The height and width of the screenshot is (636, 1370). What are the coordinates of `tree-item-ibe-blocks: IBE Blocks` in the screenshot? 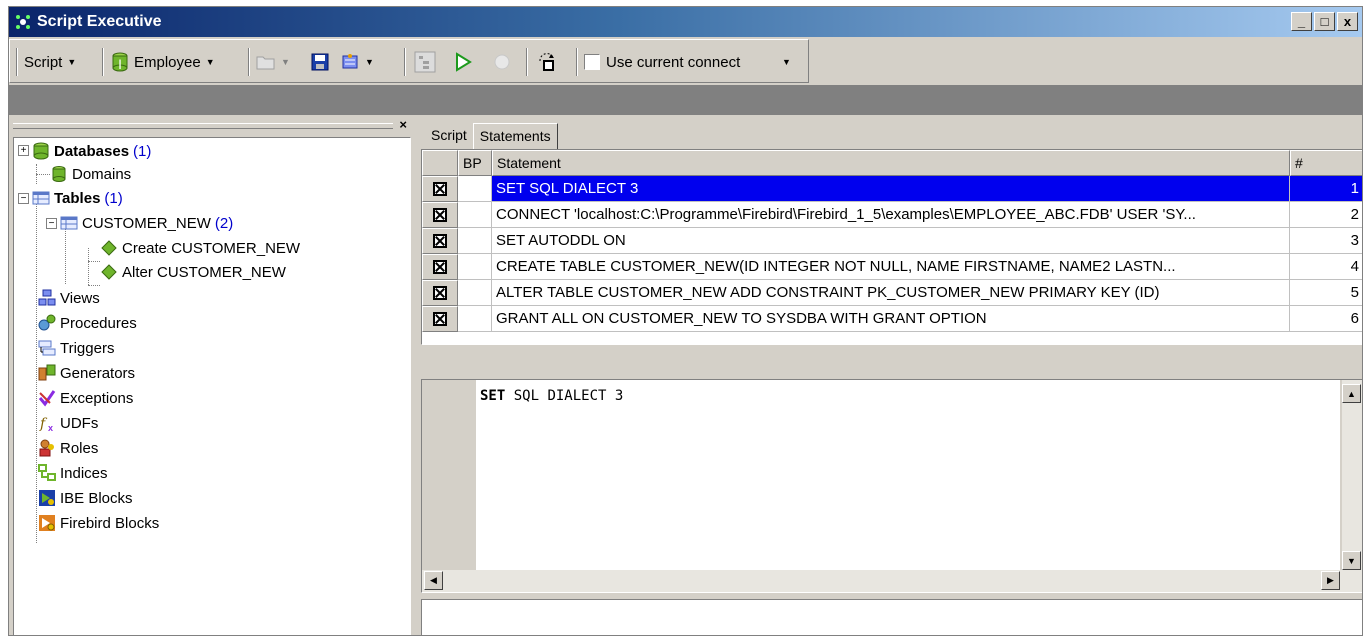 It's located at (85, 498).